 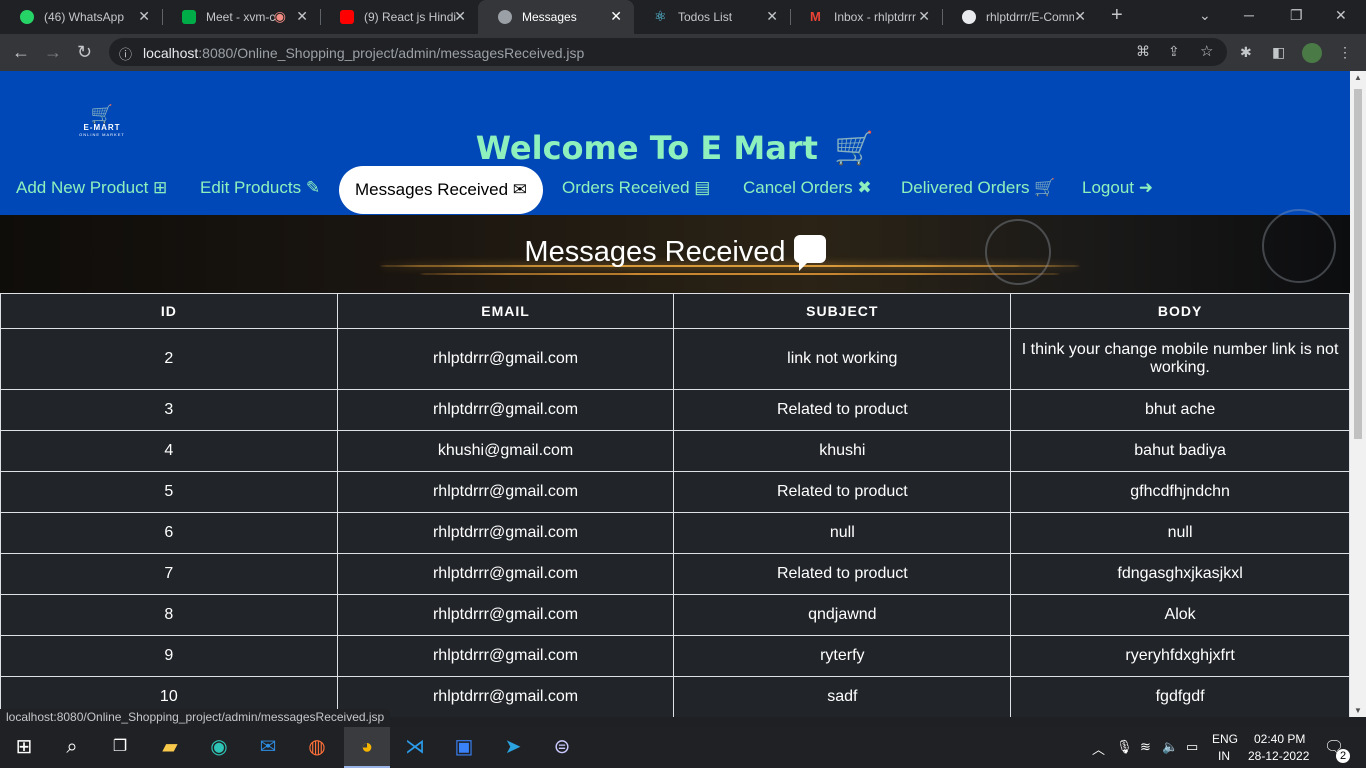 I want to click on windows-start-icon: ⊞, so click(x=24, y=747).